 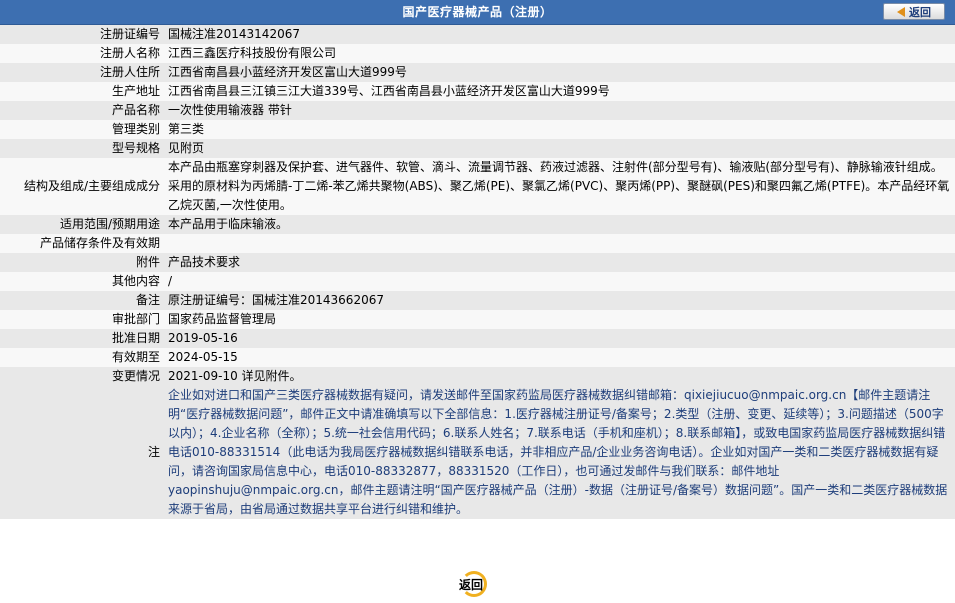 What do you see at coordinates (560, 319) in the screenshot?
I see `field-value: 国家药品监督管理局` at bounding box center [560, 319].